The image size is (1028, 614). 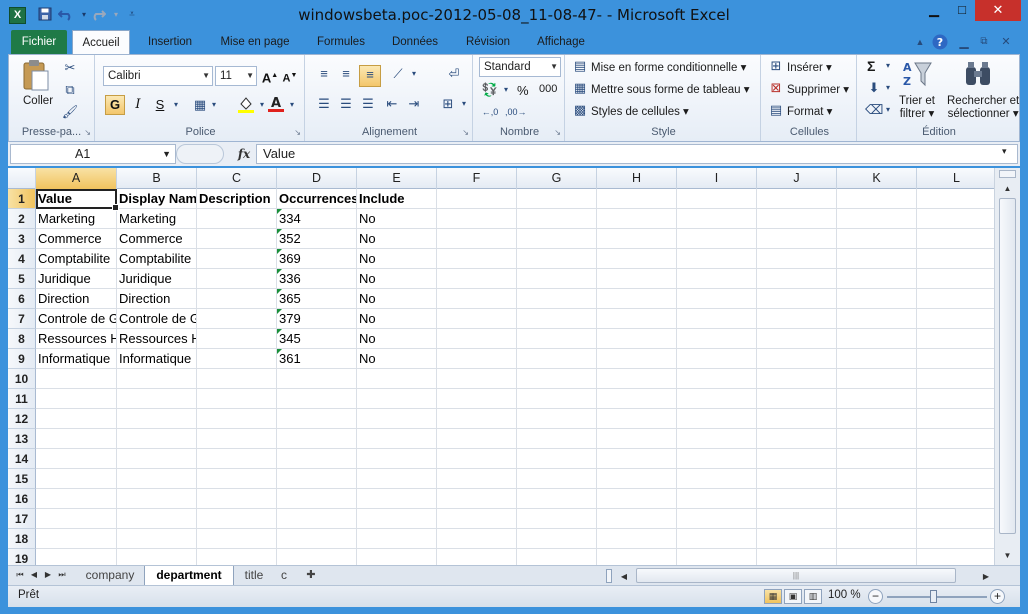 What do you see at coordinates (888, 88) in the screenshot?
I see `fill-dropdown-icon: ▾` at bounding box center [888, 88].